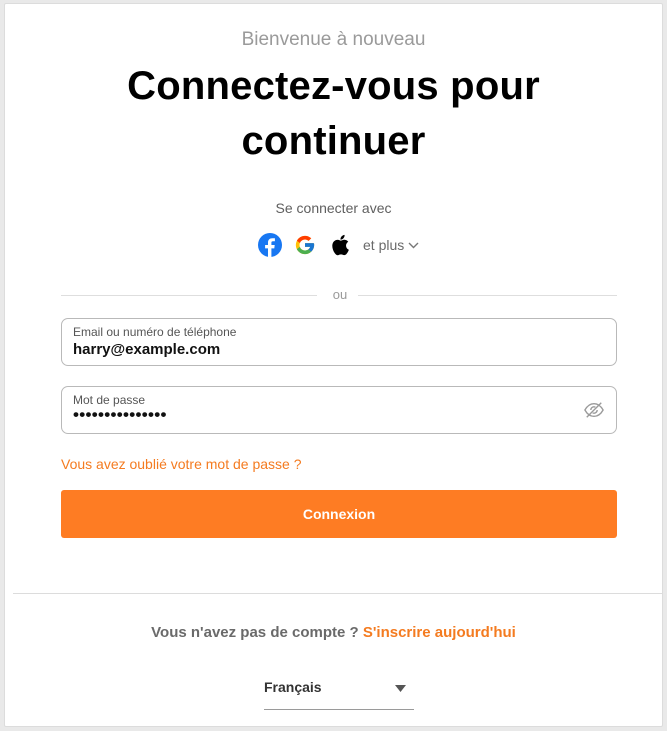  I want to click on divider-line-right, so click(487, 295).